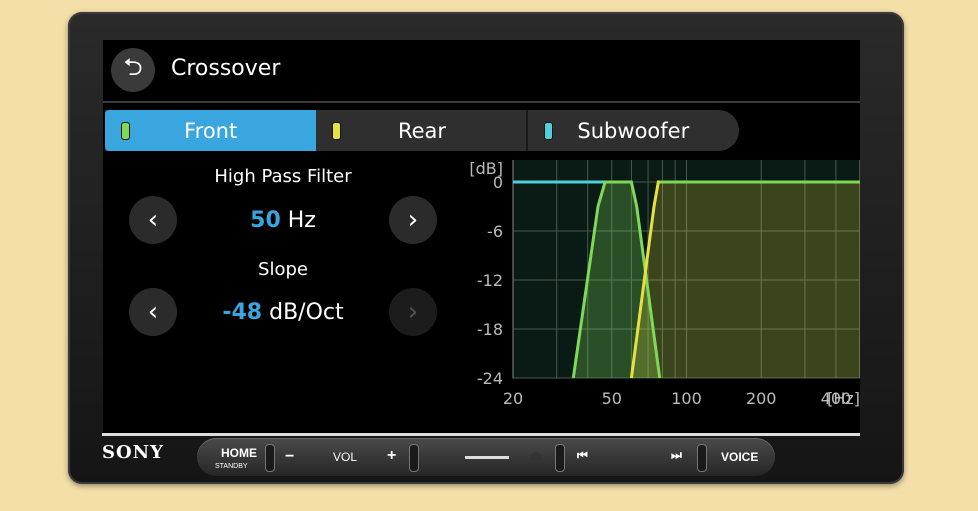 The height and width of the screenshot is (511, 978). I want to click on slope-number: -48, so click(242, 312).